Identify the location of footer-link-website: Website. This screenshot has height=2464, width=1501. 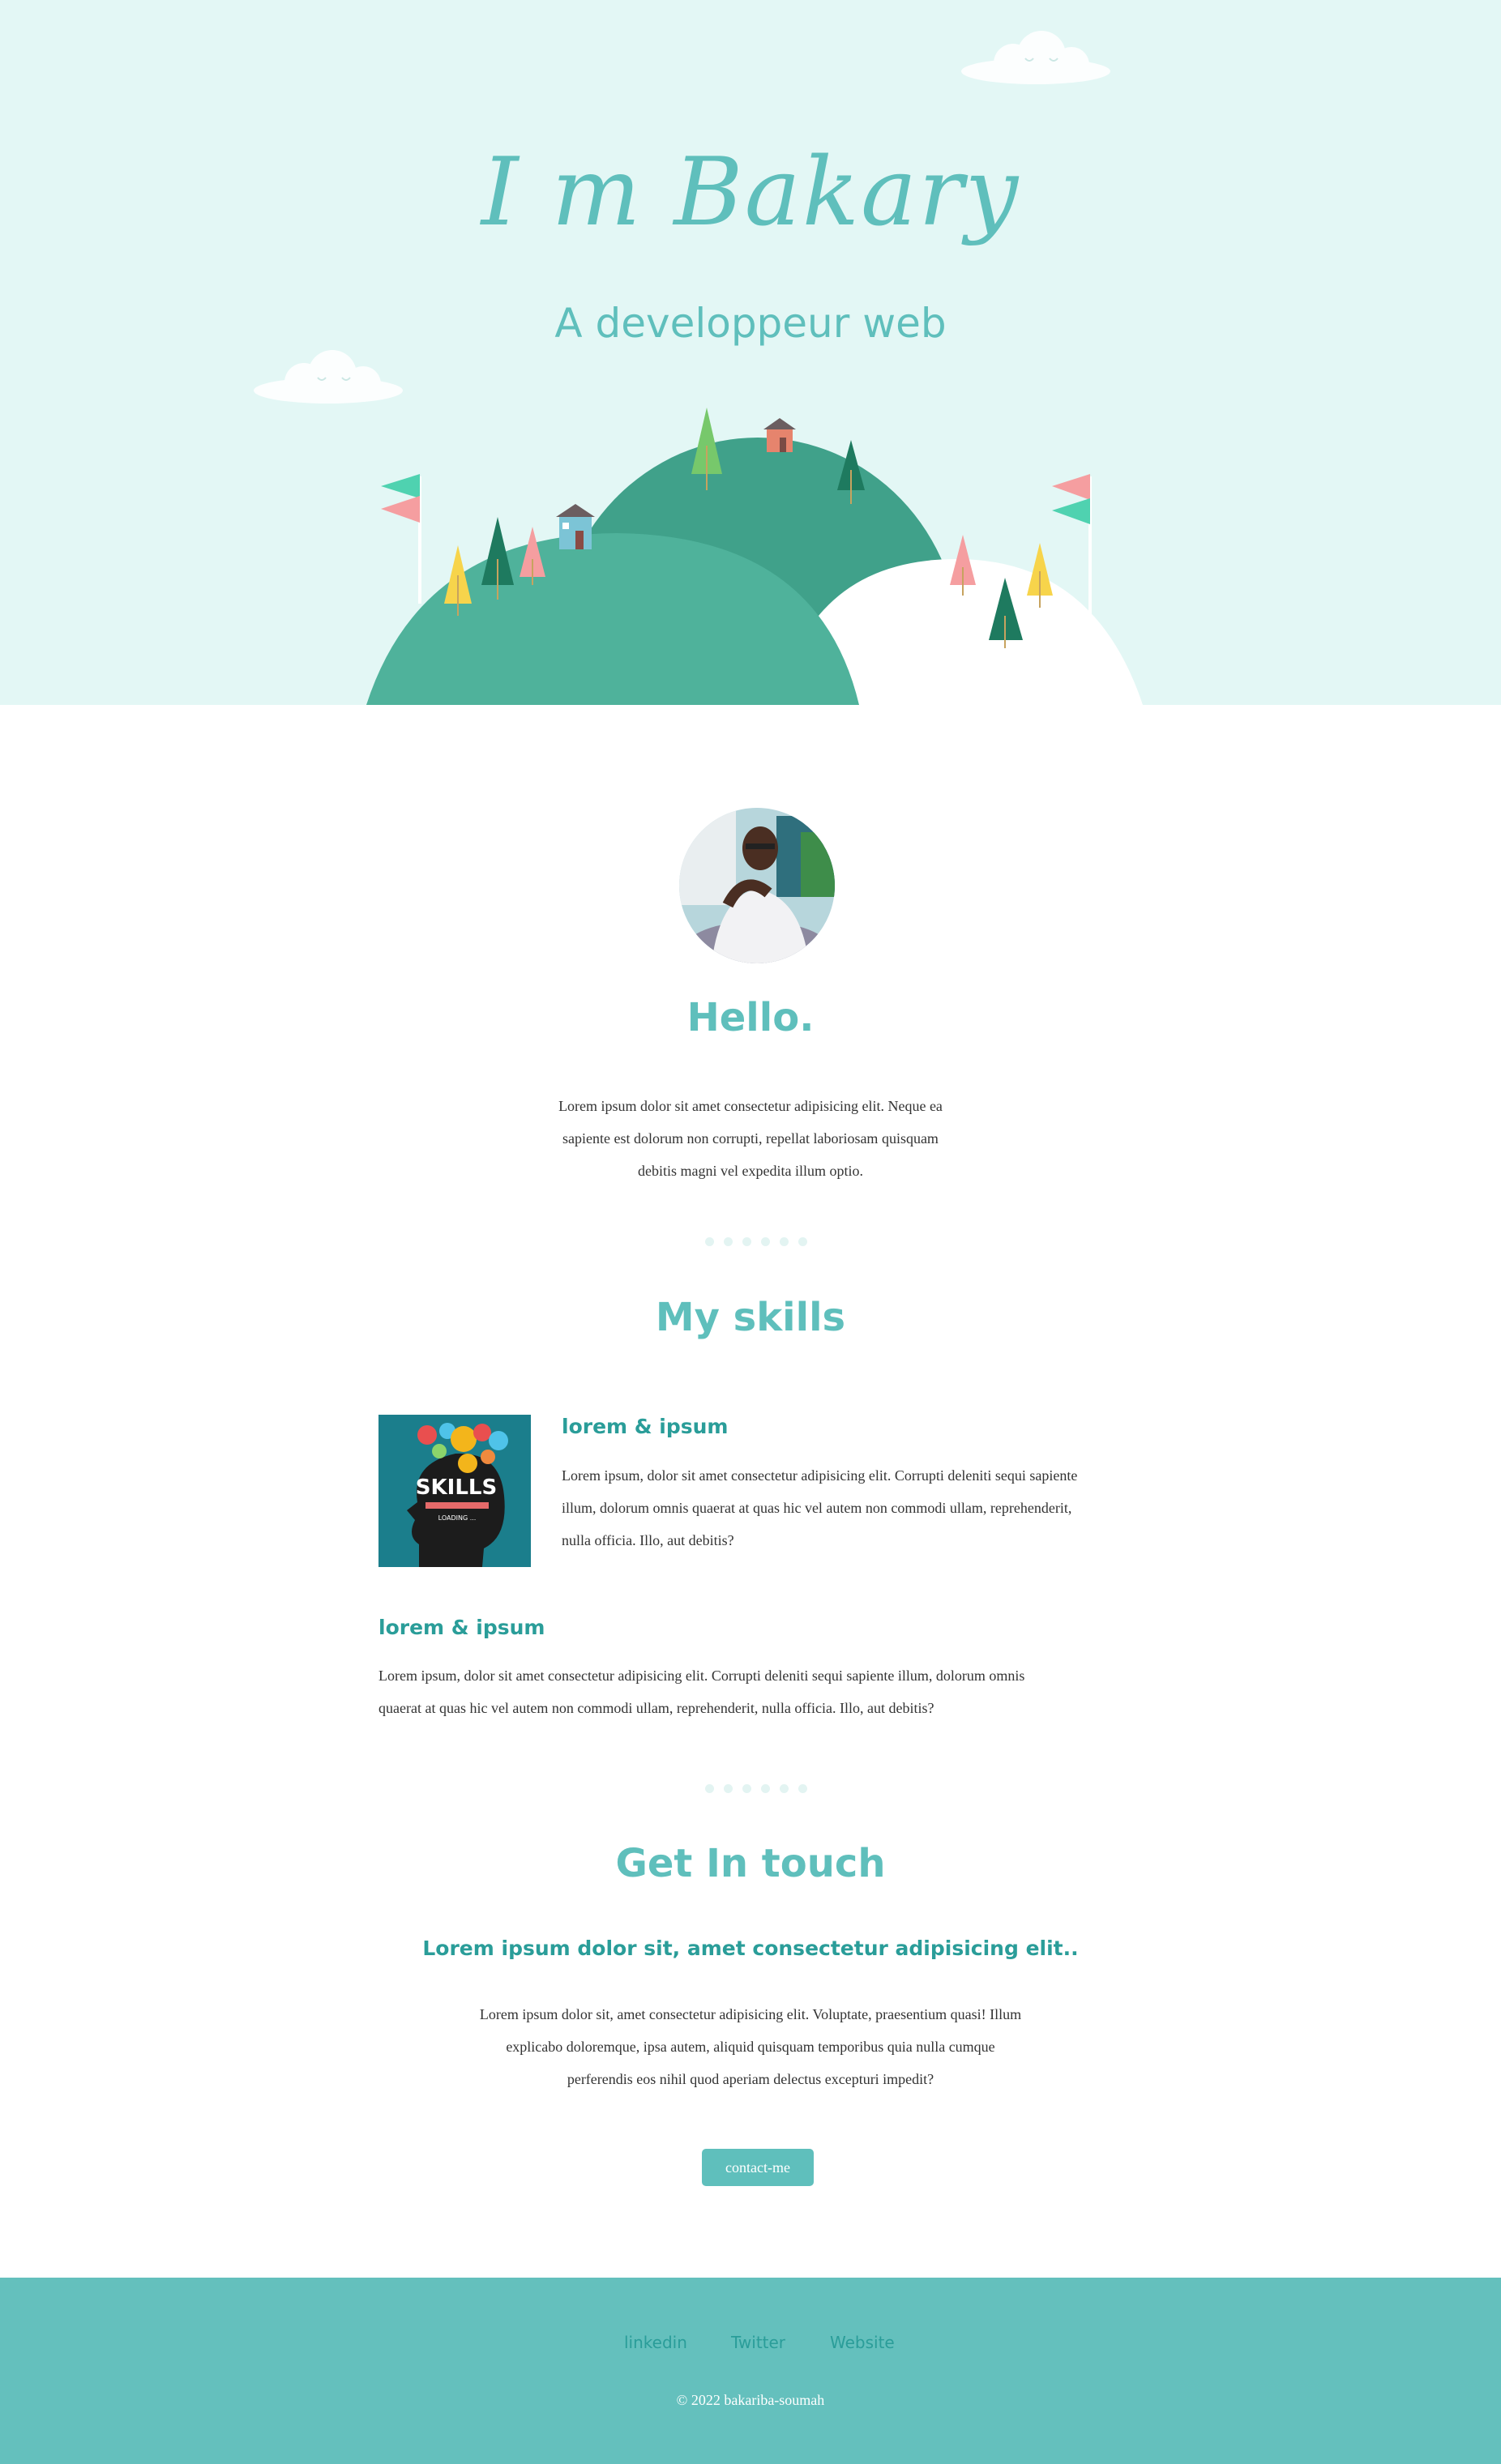
(862, 2342).